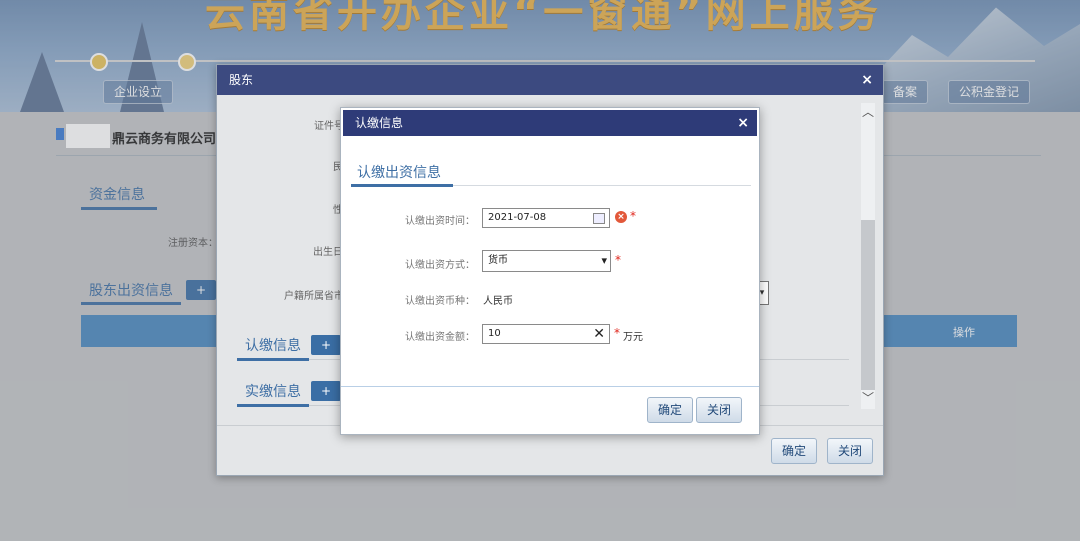  Describe the element at coordinates (599, 334) in the screenshot. I see `clear-icon: ✕` at that location.